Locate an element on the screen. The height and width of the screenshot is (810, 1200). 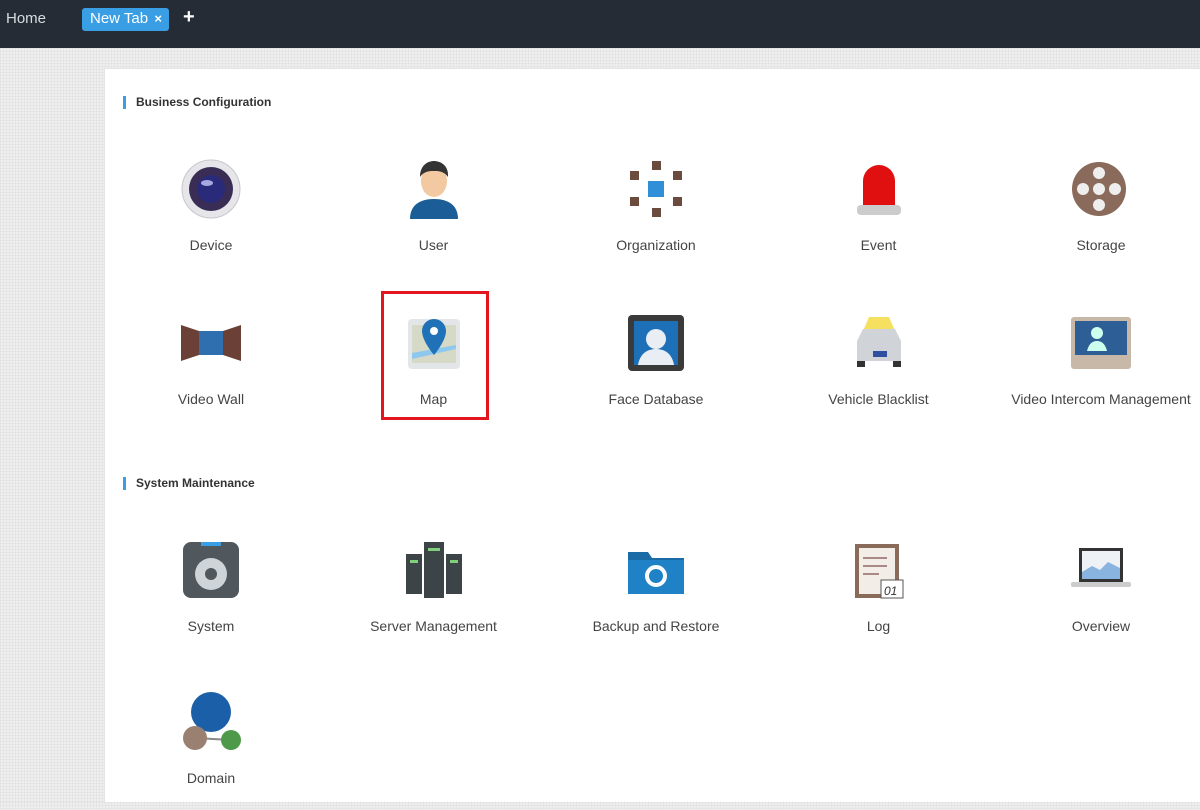
log-notepad-icon: 01 is located at coordinates (878, 571).